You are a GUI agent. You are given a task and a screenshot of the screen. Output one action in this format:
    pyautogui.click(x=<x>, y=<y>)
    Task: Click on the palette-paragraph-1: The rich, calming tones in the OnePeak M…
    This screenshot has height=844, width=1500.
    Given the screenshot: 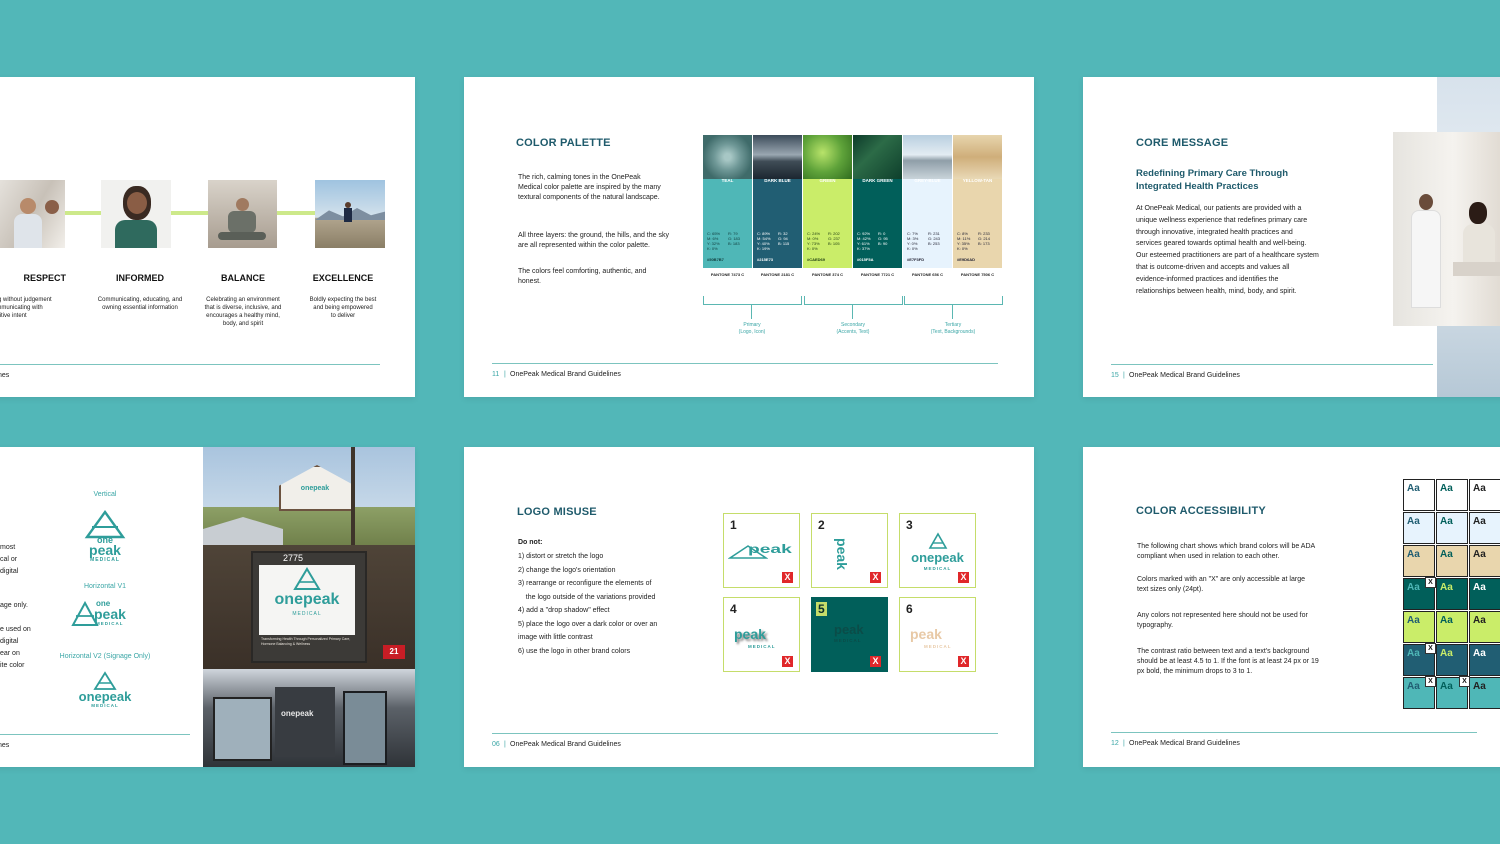 What is the action you would take?
    pyautogui.click(x=589, y=187)
    